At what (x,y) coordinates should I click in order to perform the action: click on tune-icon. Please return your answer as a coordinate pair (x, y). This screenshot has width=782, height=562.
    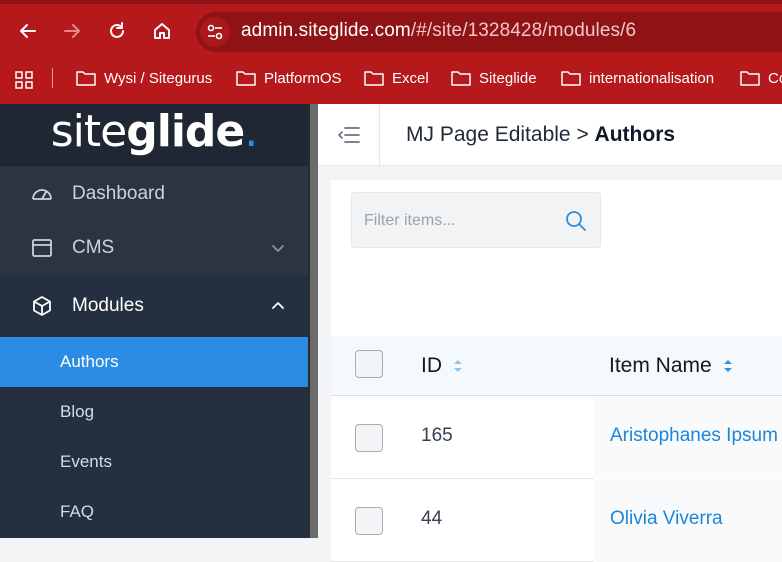
    Looking at the image, I should click on (215, 32).